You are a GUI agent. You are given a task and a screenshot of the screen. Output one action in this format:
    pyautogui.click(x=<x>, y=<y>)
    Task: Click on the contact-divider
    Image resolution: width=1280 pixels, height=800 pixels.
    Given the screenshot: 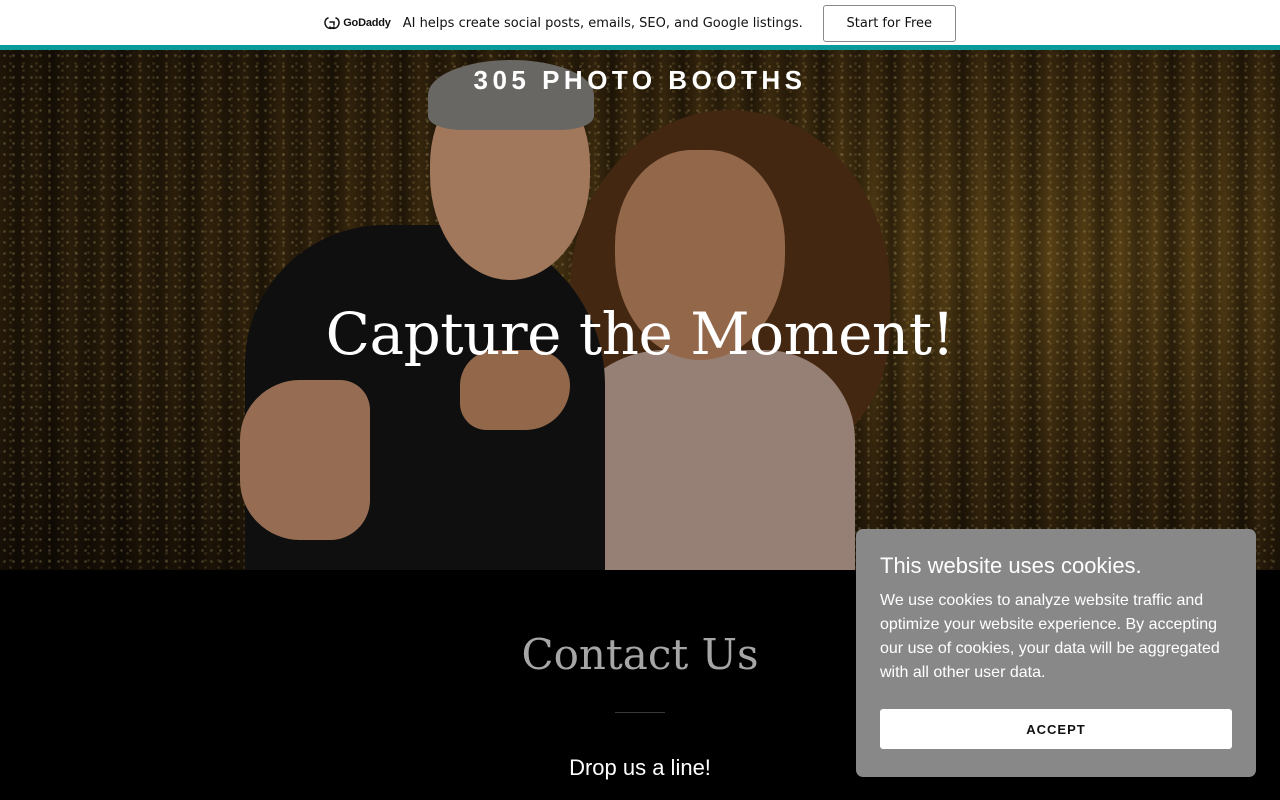 What is the action you would take?
    pyautogui.click(x=640, y=712)
    